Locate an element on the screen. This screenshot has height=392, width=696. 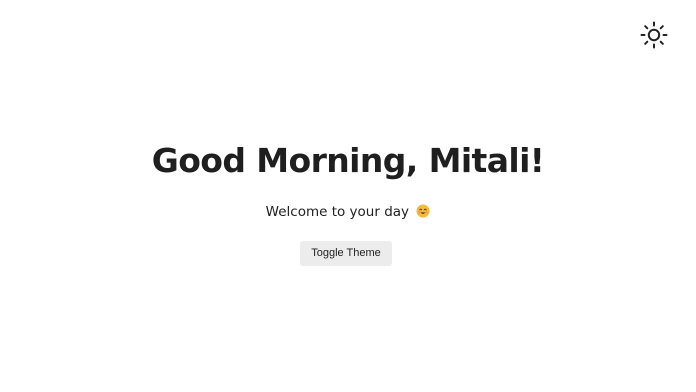
welcome-text: Welcome to your day is located at coordinates (337, 212).